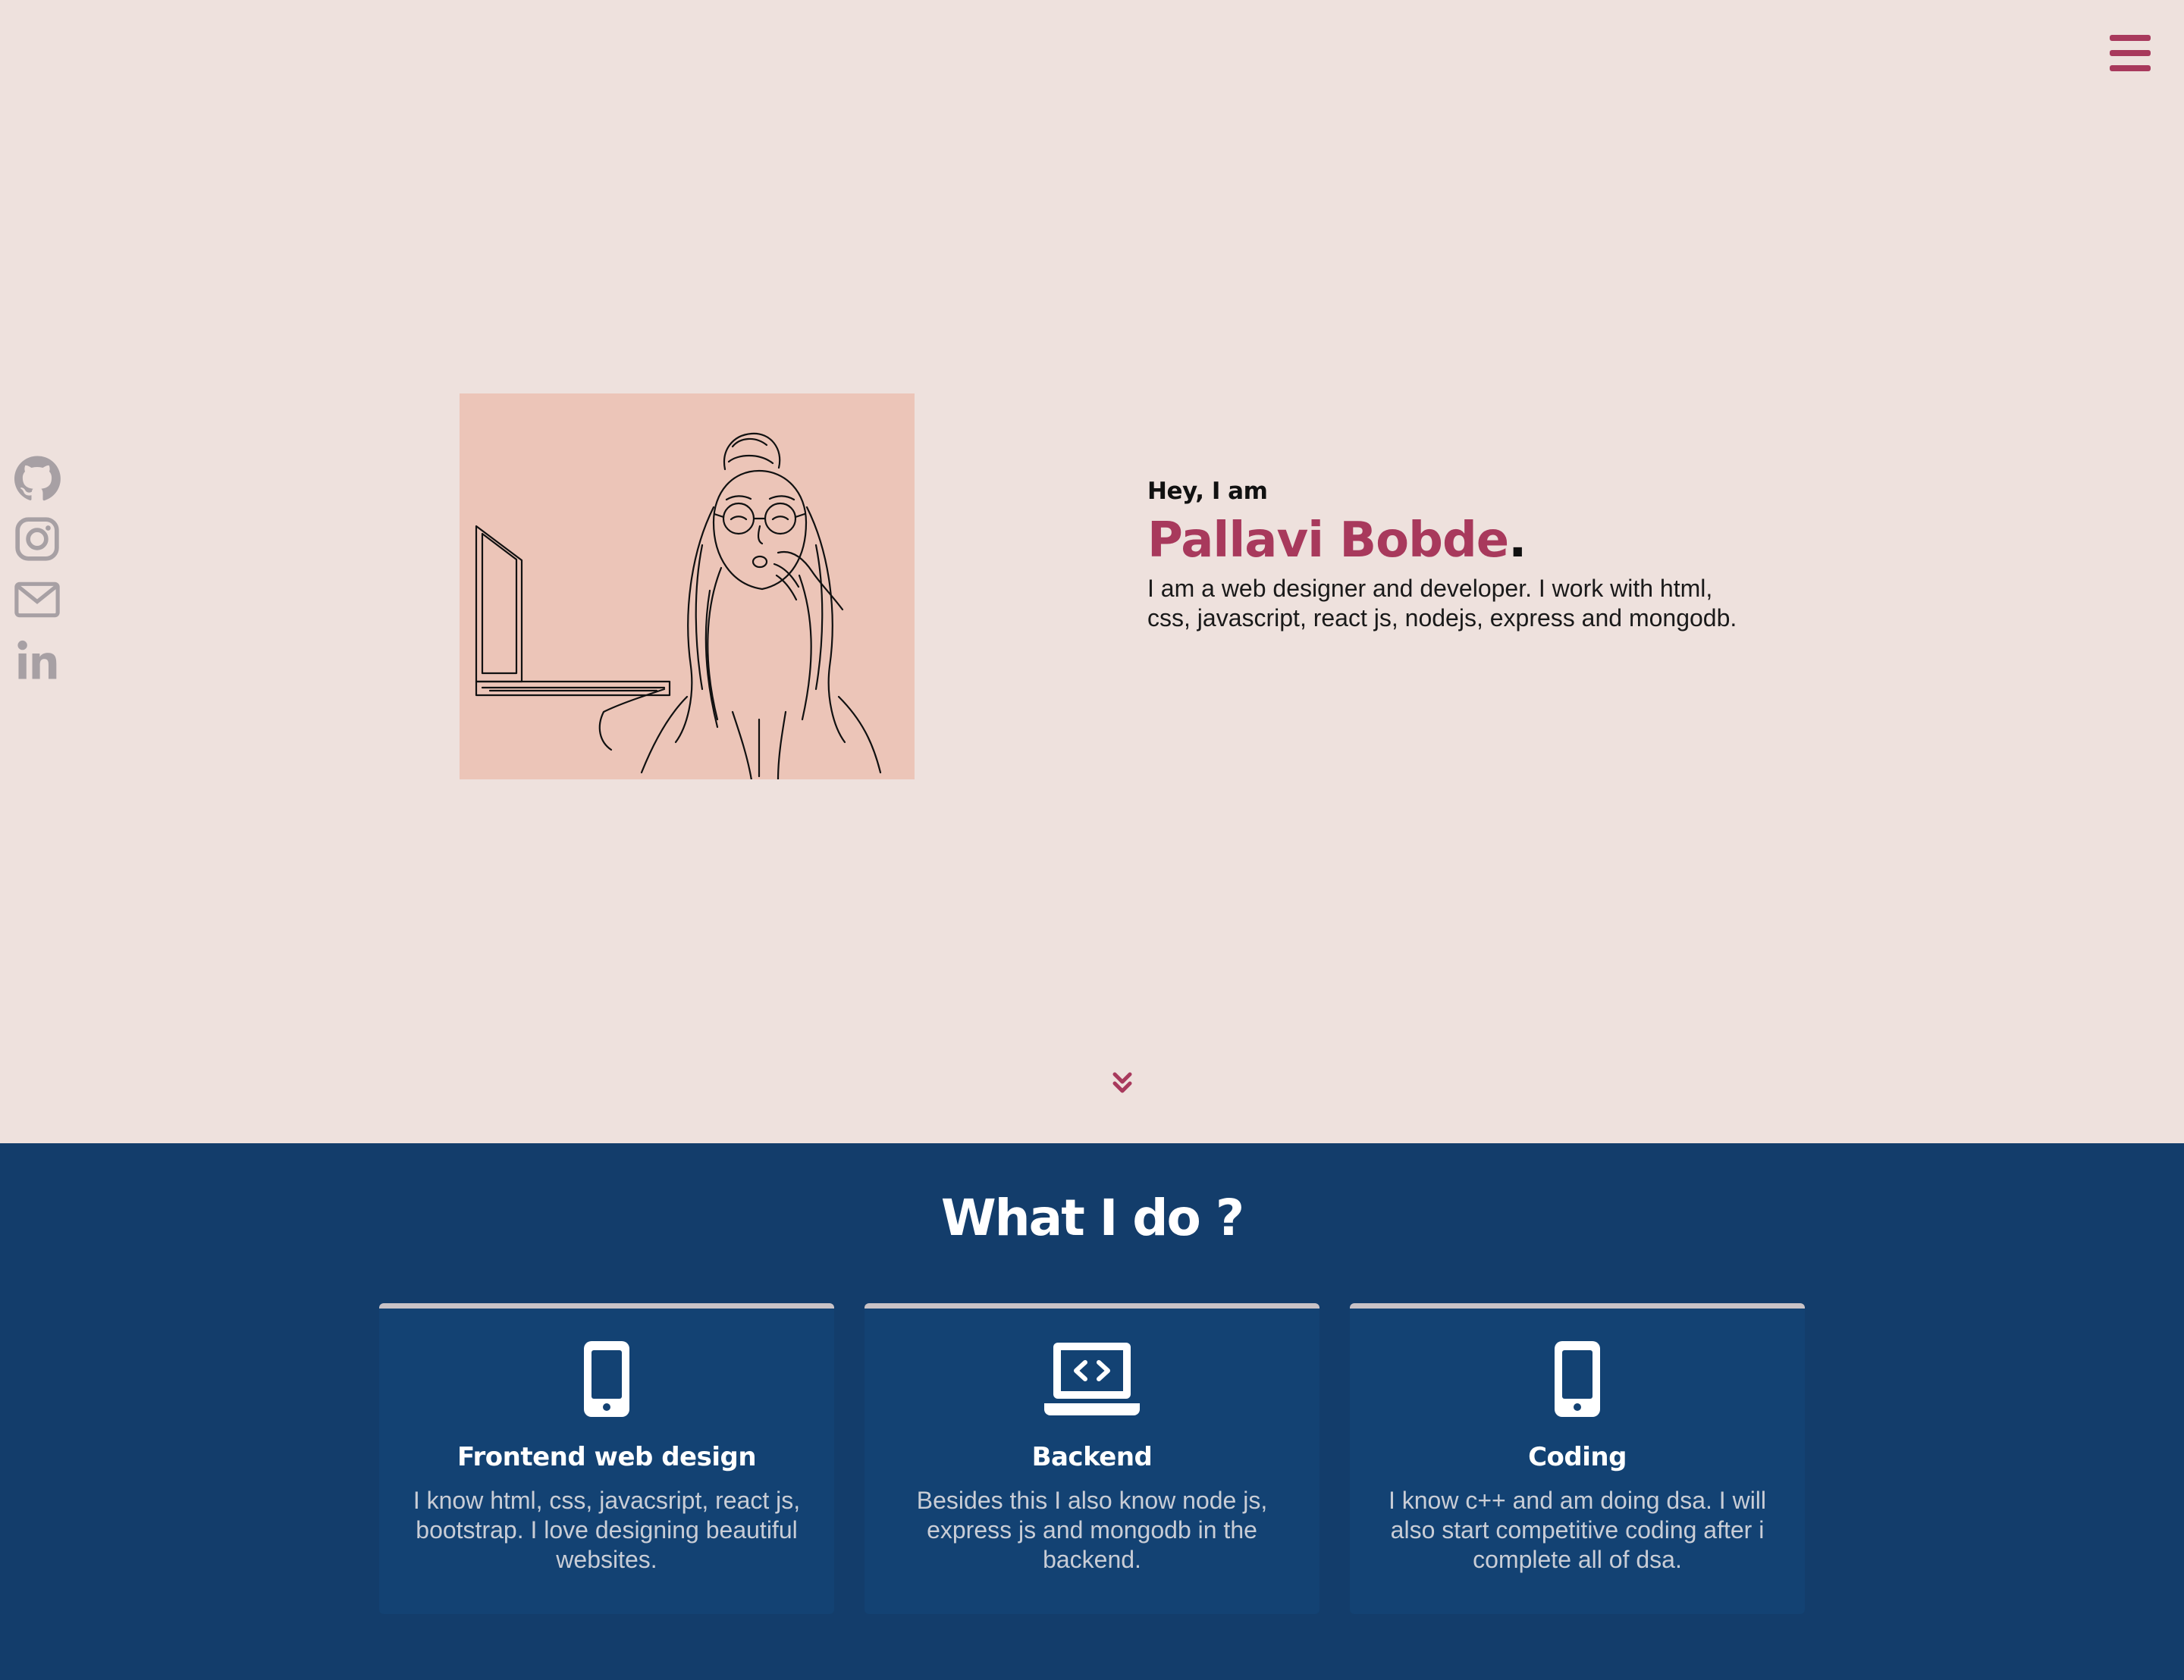 This screenshot has width=2184, height=1680. I want to click on double-chevron-down-icon, so click(1122, 1083).